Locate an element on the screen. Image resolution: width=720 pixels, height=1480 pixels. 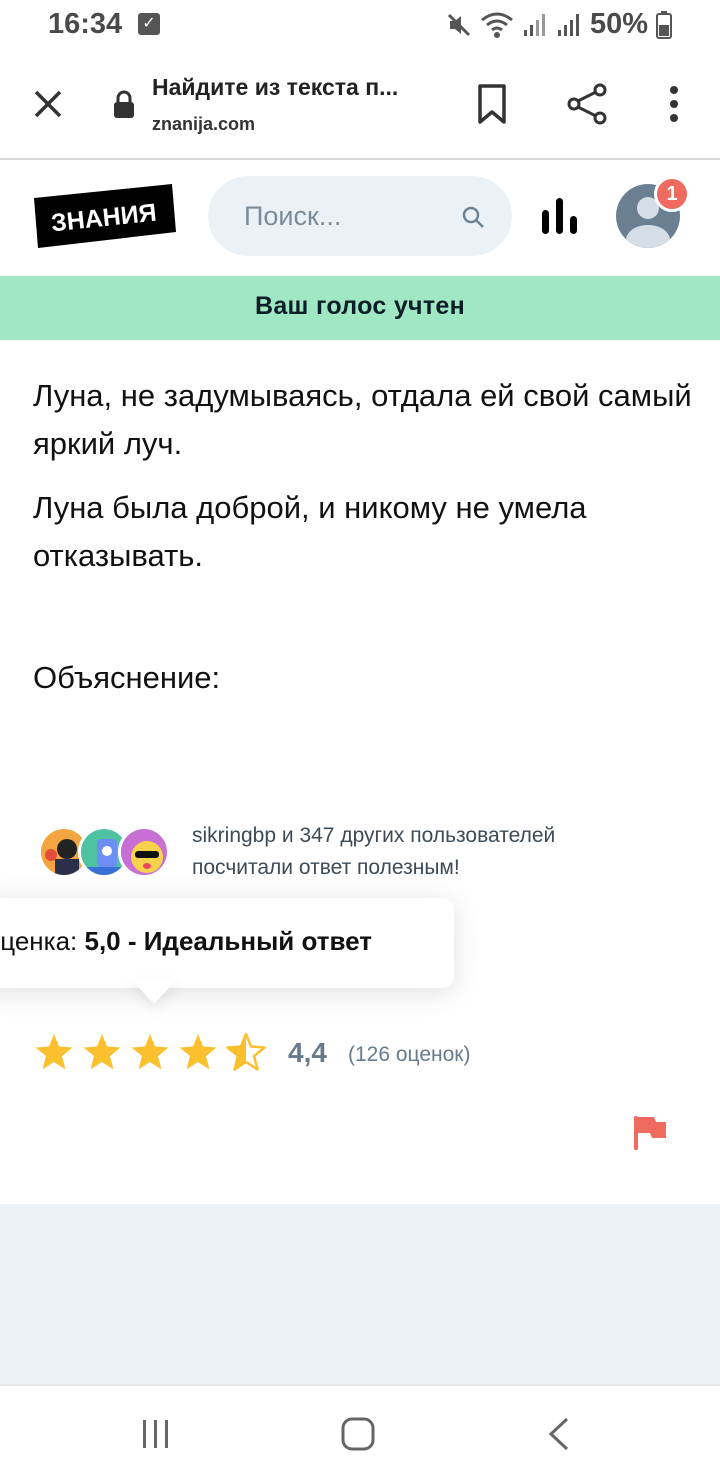
status-time: 16:34 is located at coordinates (85, 24).